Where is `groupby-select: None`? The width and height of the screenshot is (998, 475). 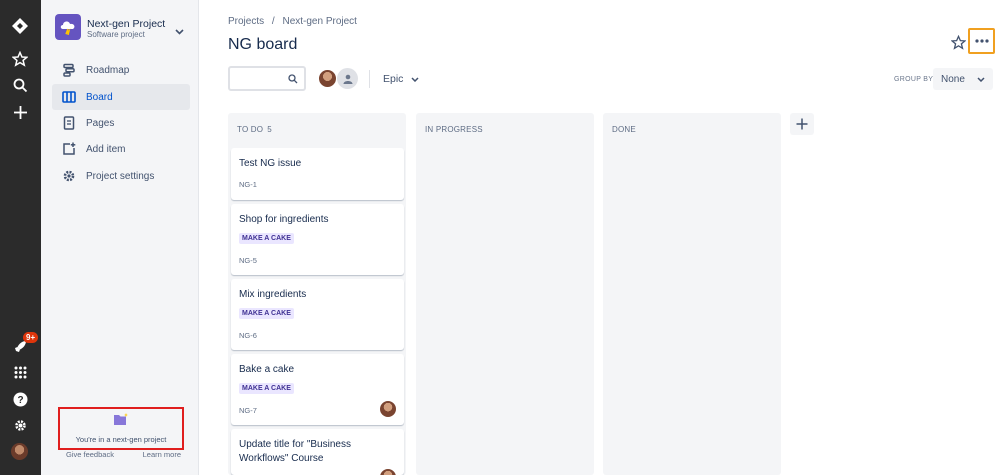
groupby-select: None is located at coordinates (963, 79).